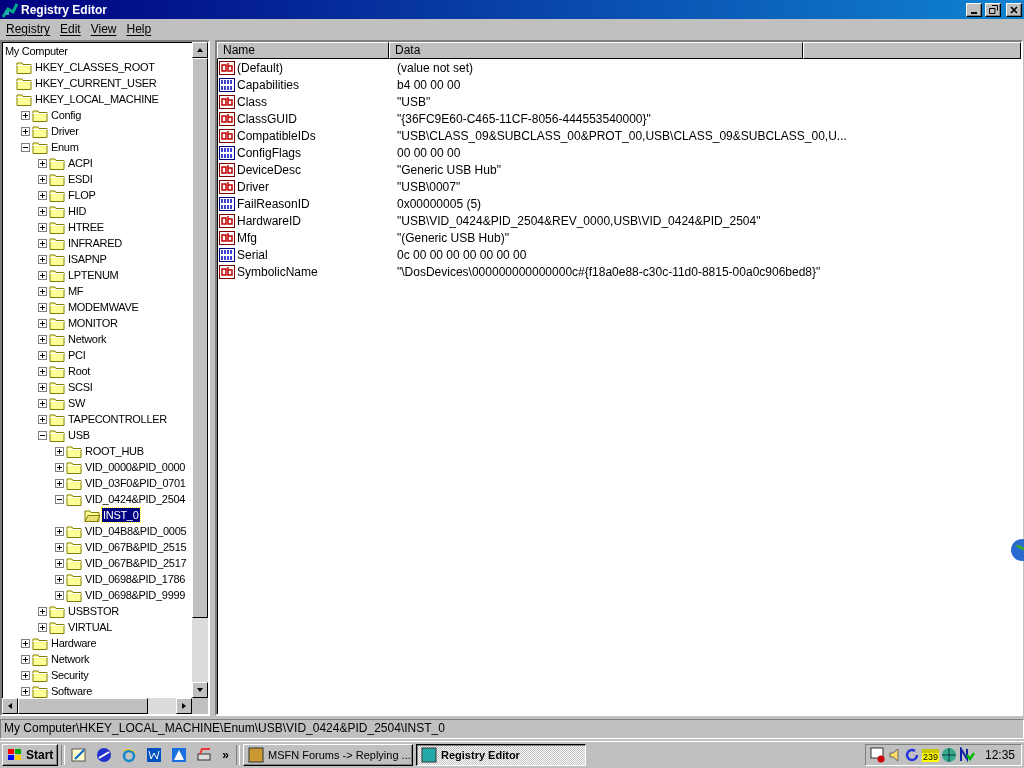 This screenshot has height=768, width=1024. What do you see at coordinates (28, 28) in the screenshot?
I see `menu-item: Registry` at bounding box center [28, 28].